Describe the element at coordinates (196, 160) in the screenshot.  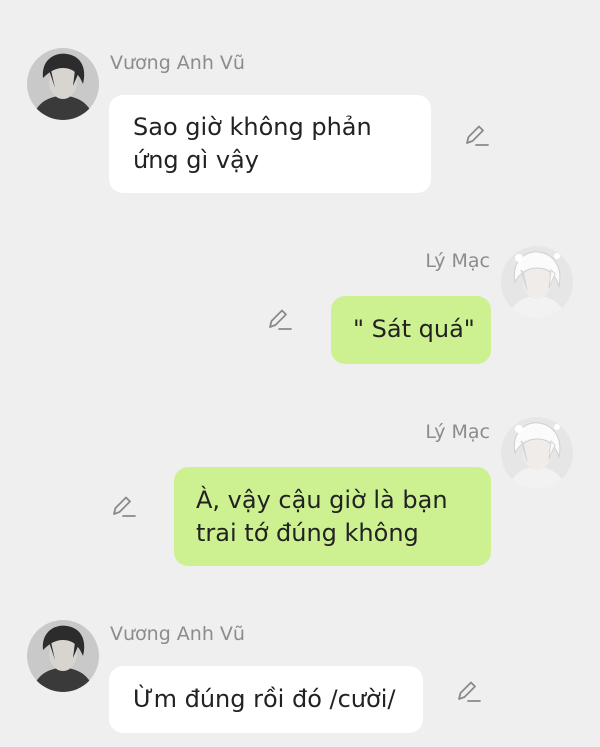
I see `message-text-line: ứng gì vậy` at that location.